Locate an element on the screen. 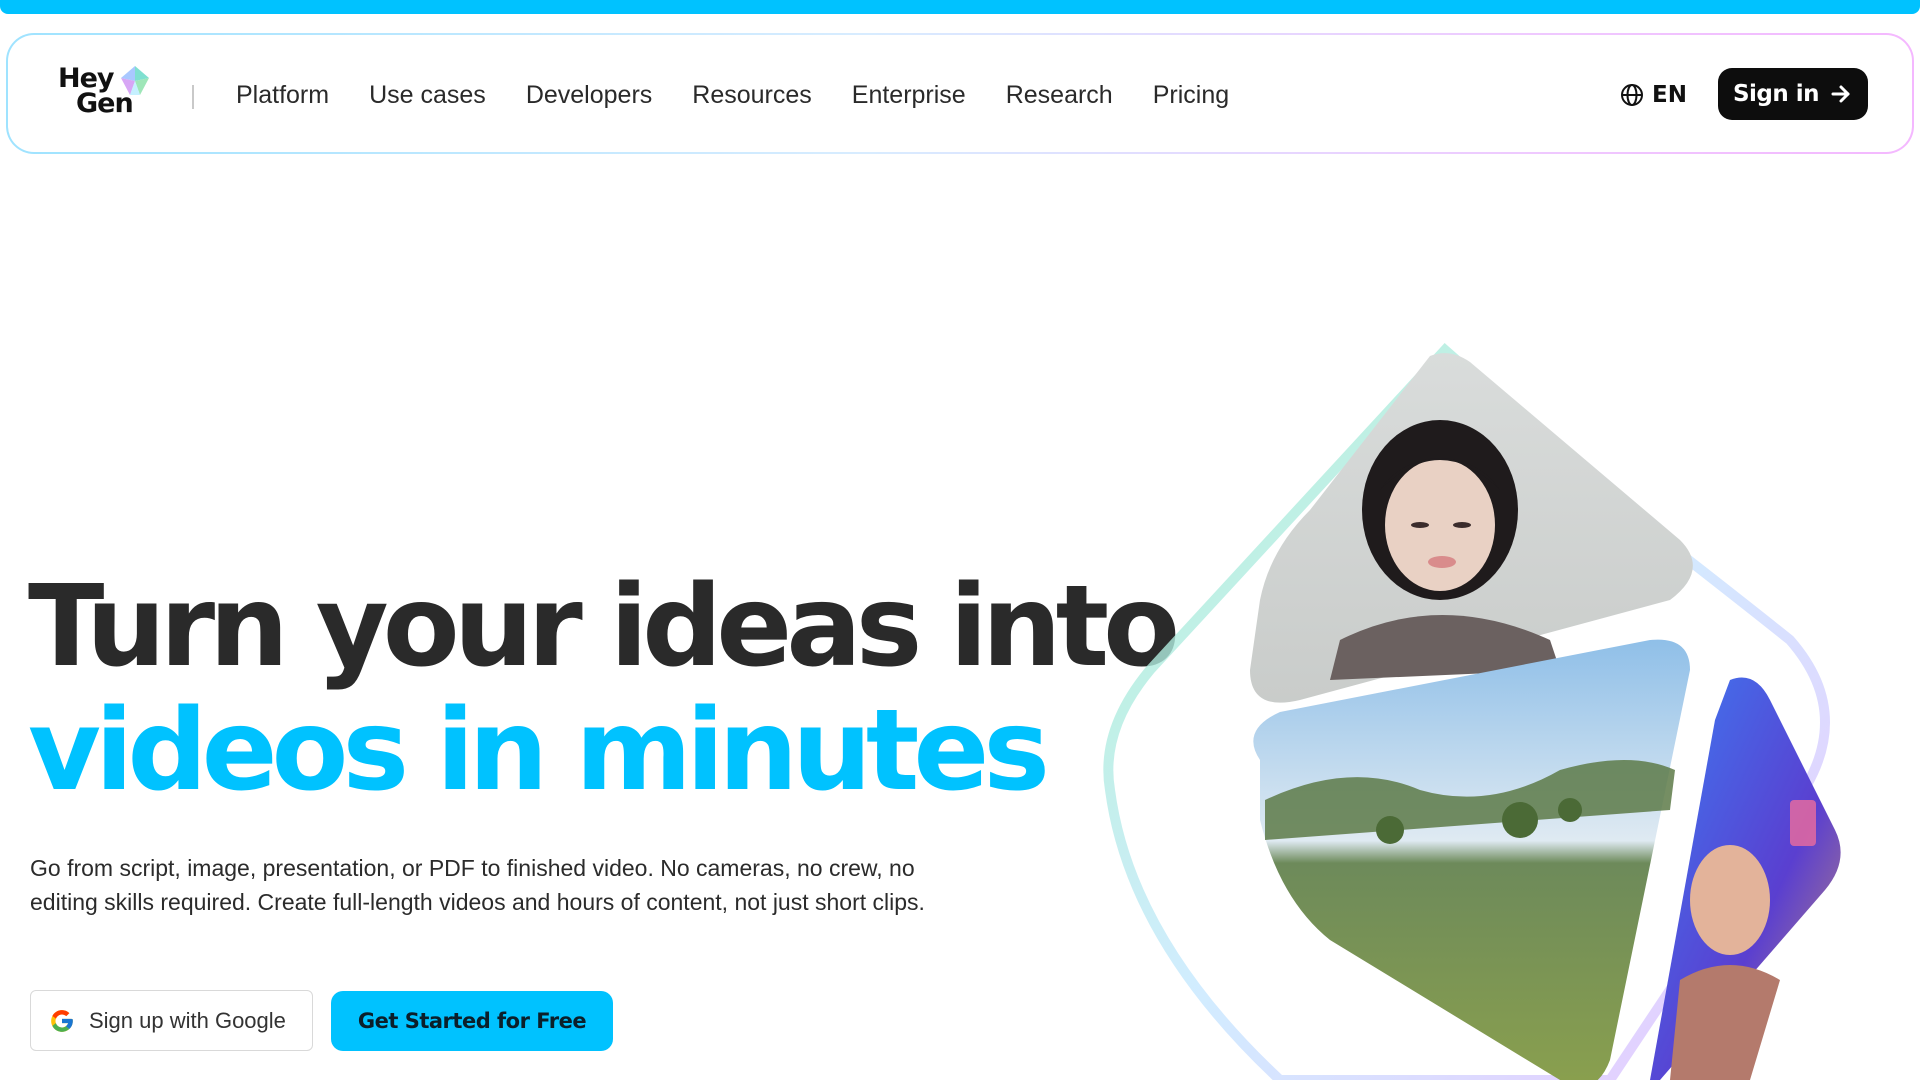  sign-in-label: Sign in is located at coordinates (1776, 94).